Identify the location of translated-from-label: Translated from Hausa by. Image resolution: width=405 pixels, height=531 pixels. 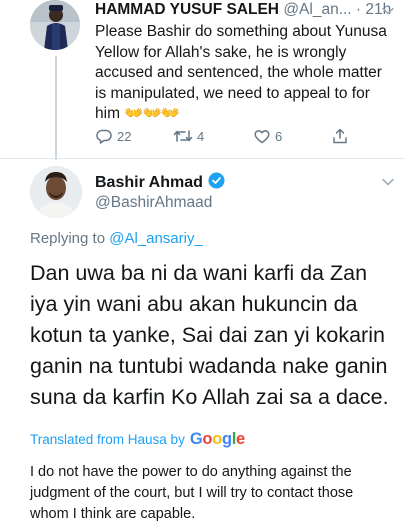
(107, 439).